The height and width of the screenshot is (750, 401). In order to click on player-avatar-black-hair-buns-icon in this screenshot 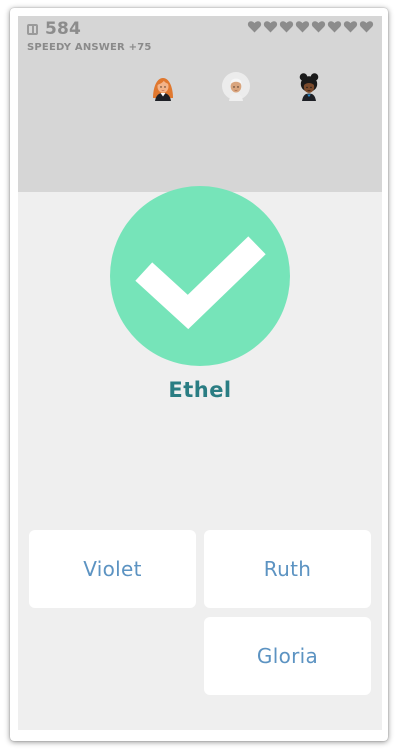, I will do `click(309, 87)`.